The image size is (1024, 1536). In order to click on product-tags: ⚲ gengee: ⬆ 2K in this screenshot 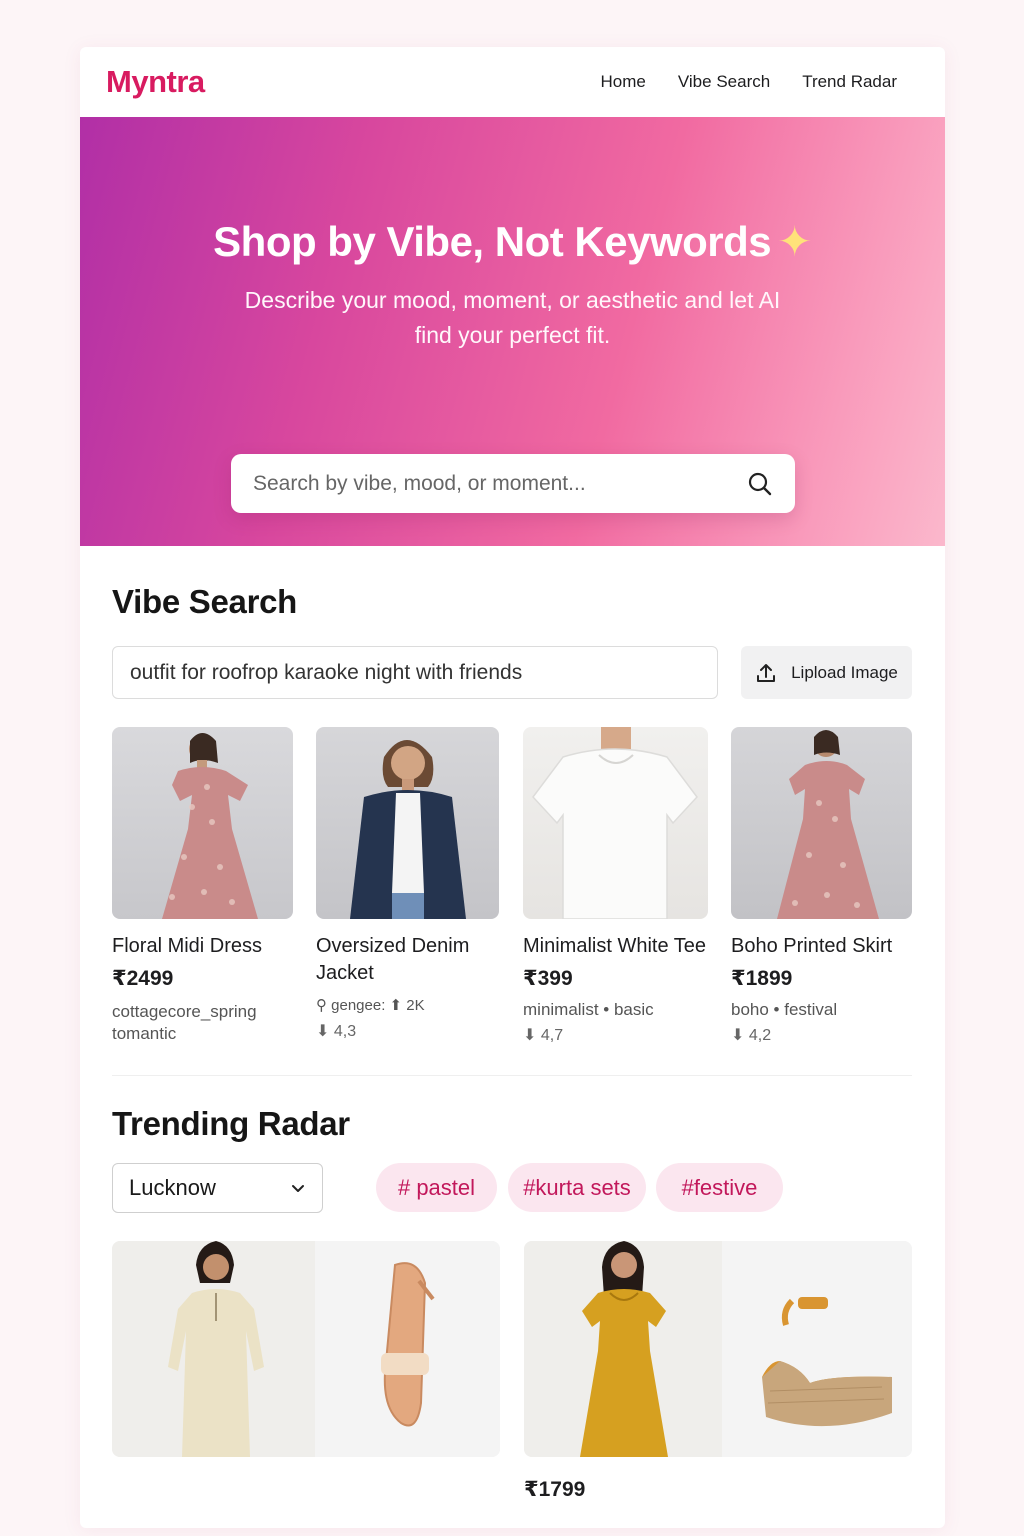, I will do `click(370, 1005)`.